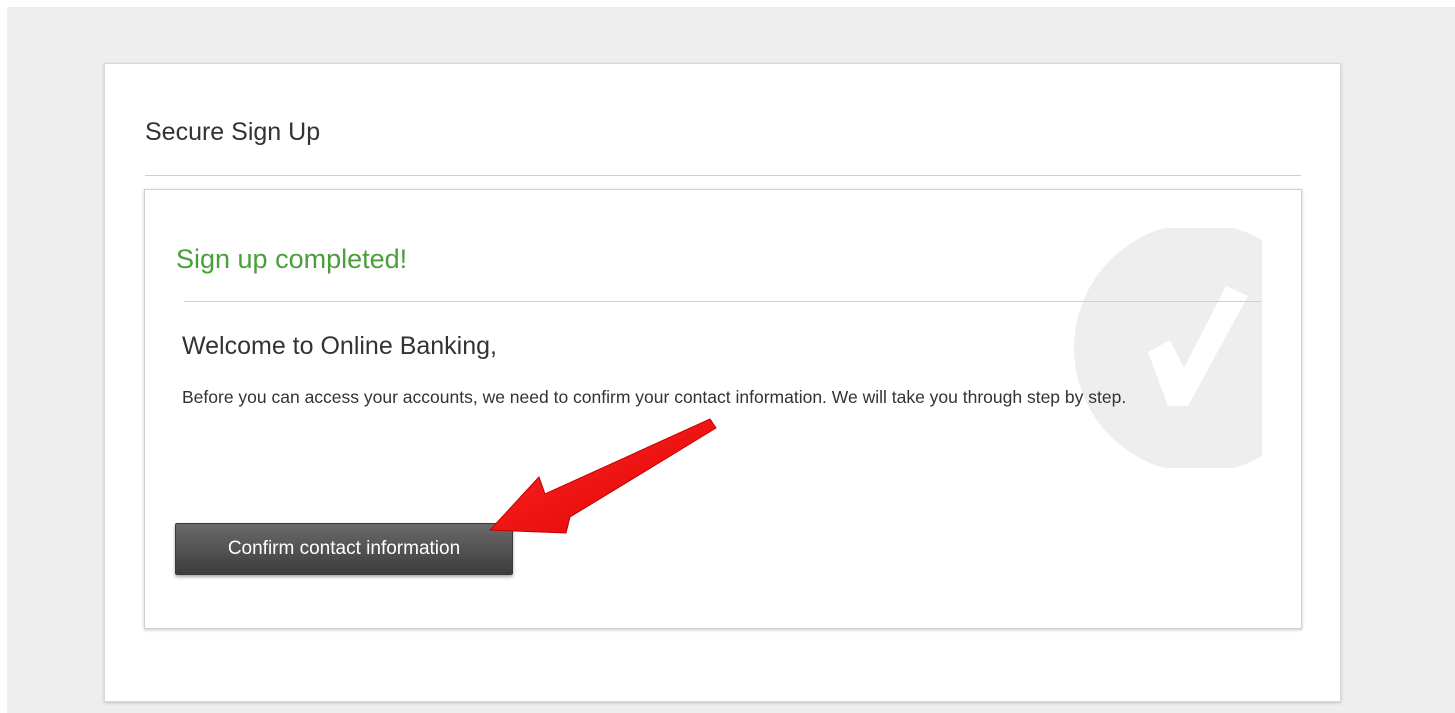  I want to click on page-title: Secure Sign Up, so click(233, 132).